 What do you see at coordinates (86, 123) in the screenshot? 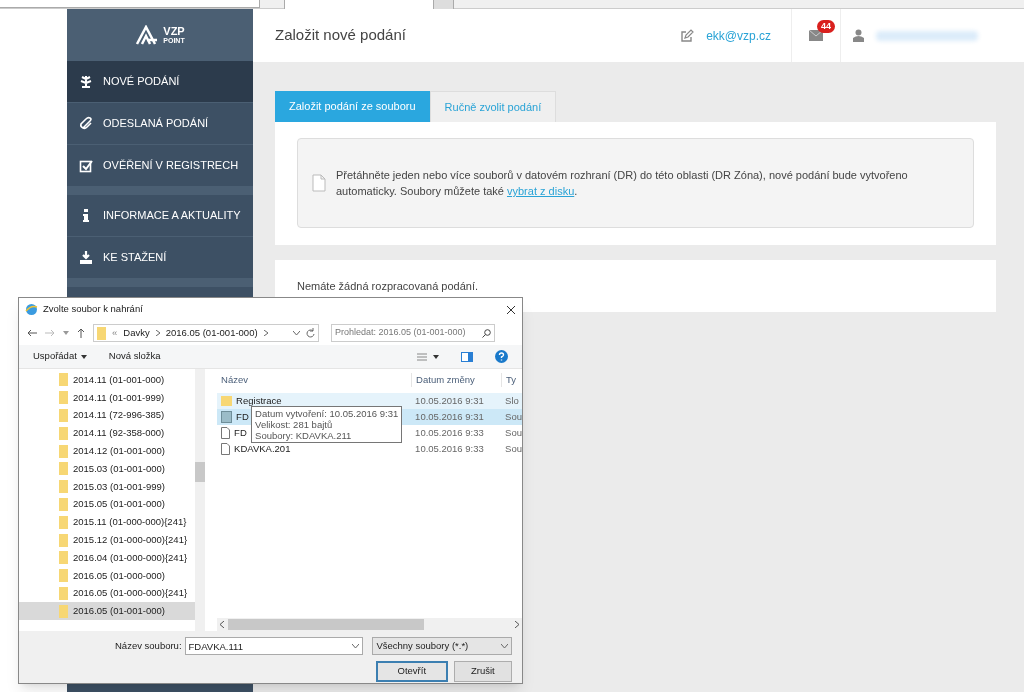
I see `paperclip-icon` at bounding box center [86, 123].